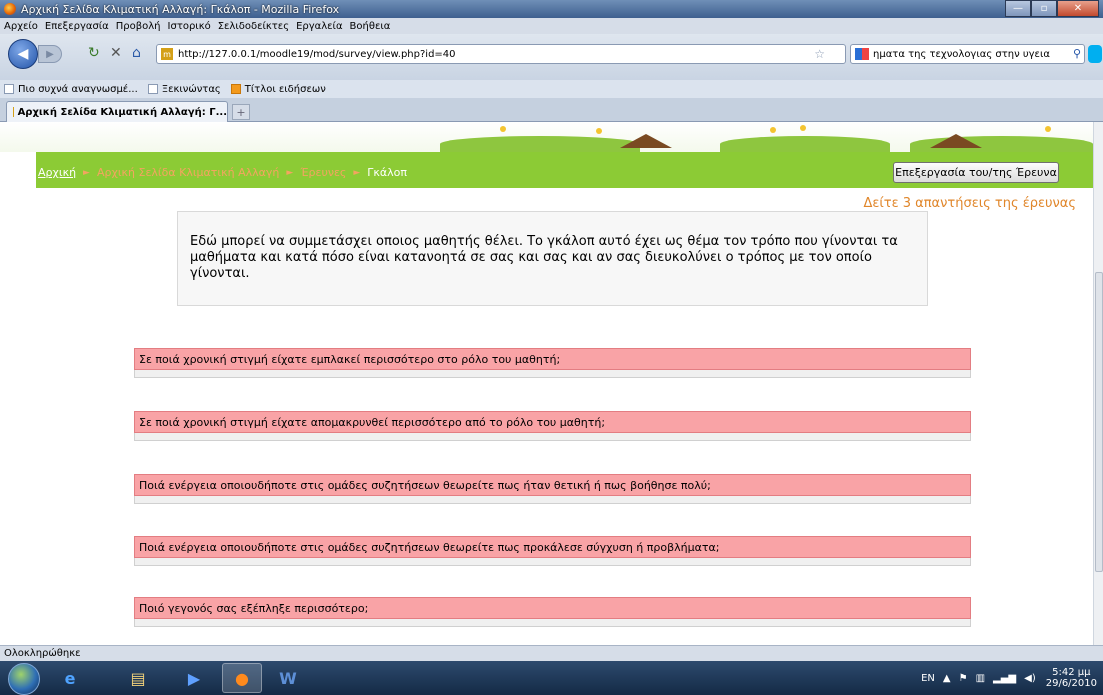  What do you see at coordinates (189, 26) in the screenshot?
I see `menu-history: Ιστορικό` at bounding box center [189, 26].